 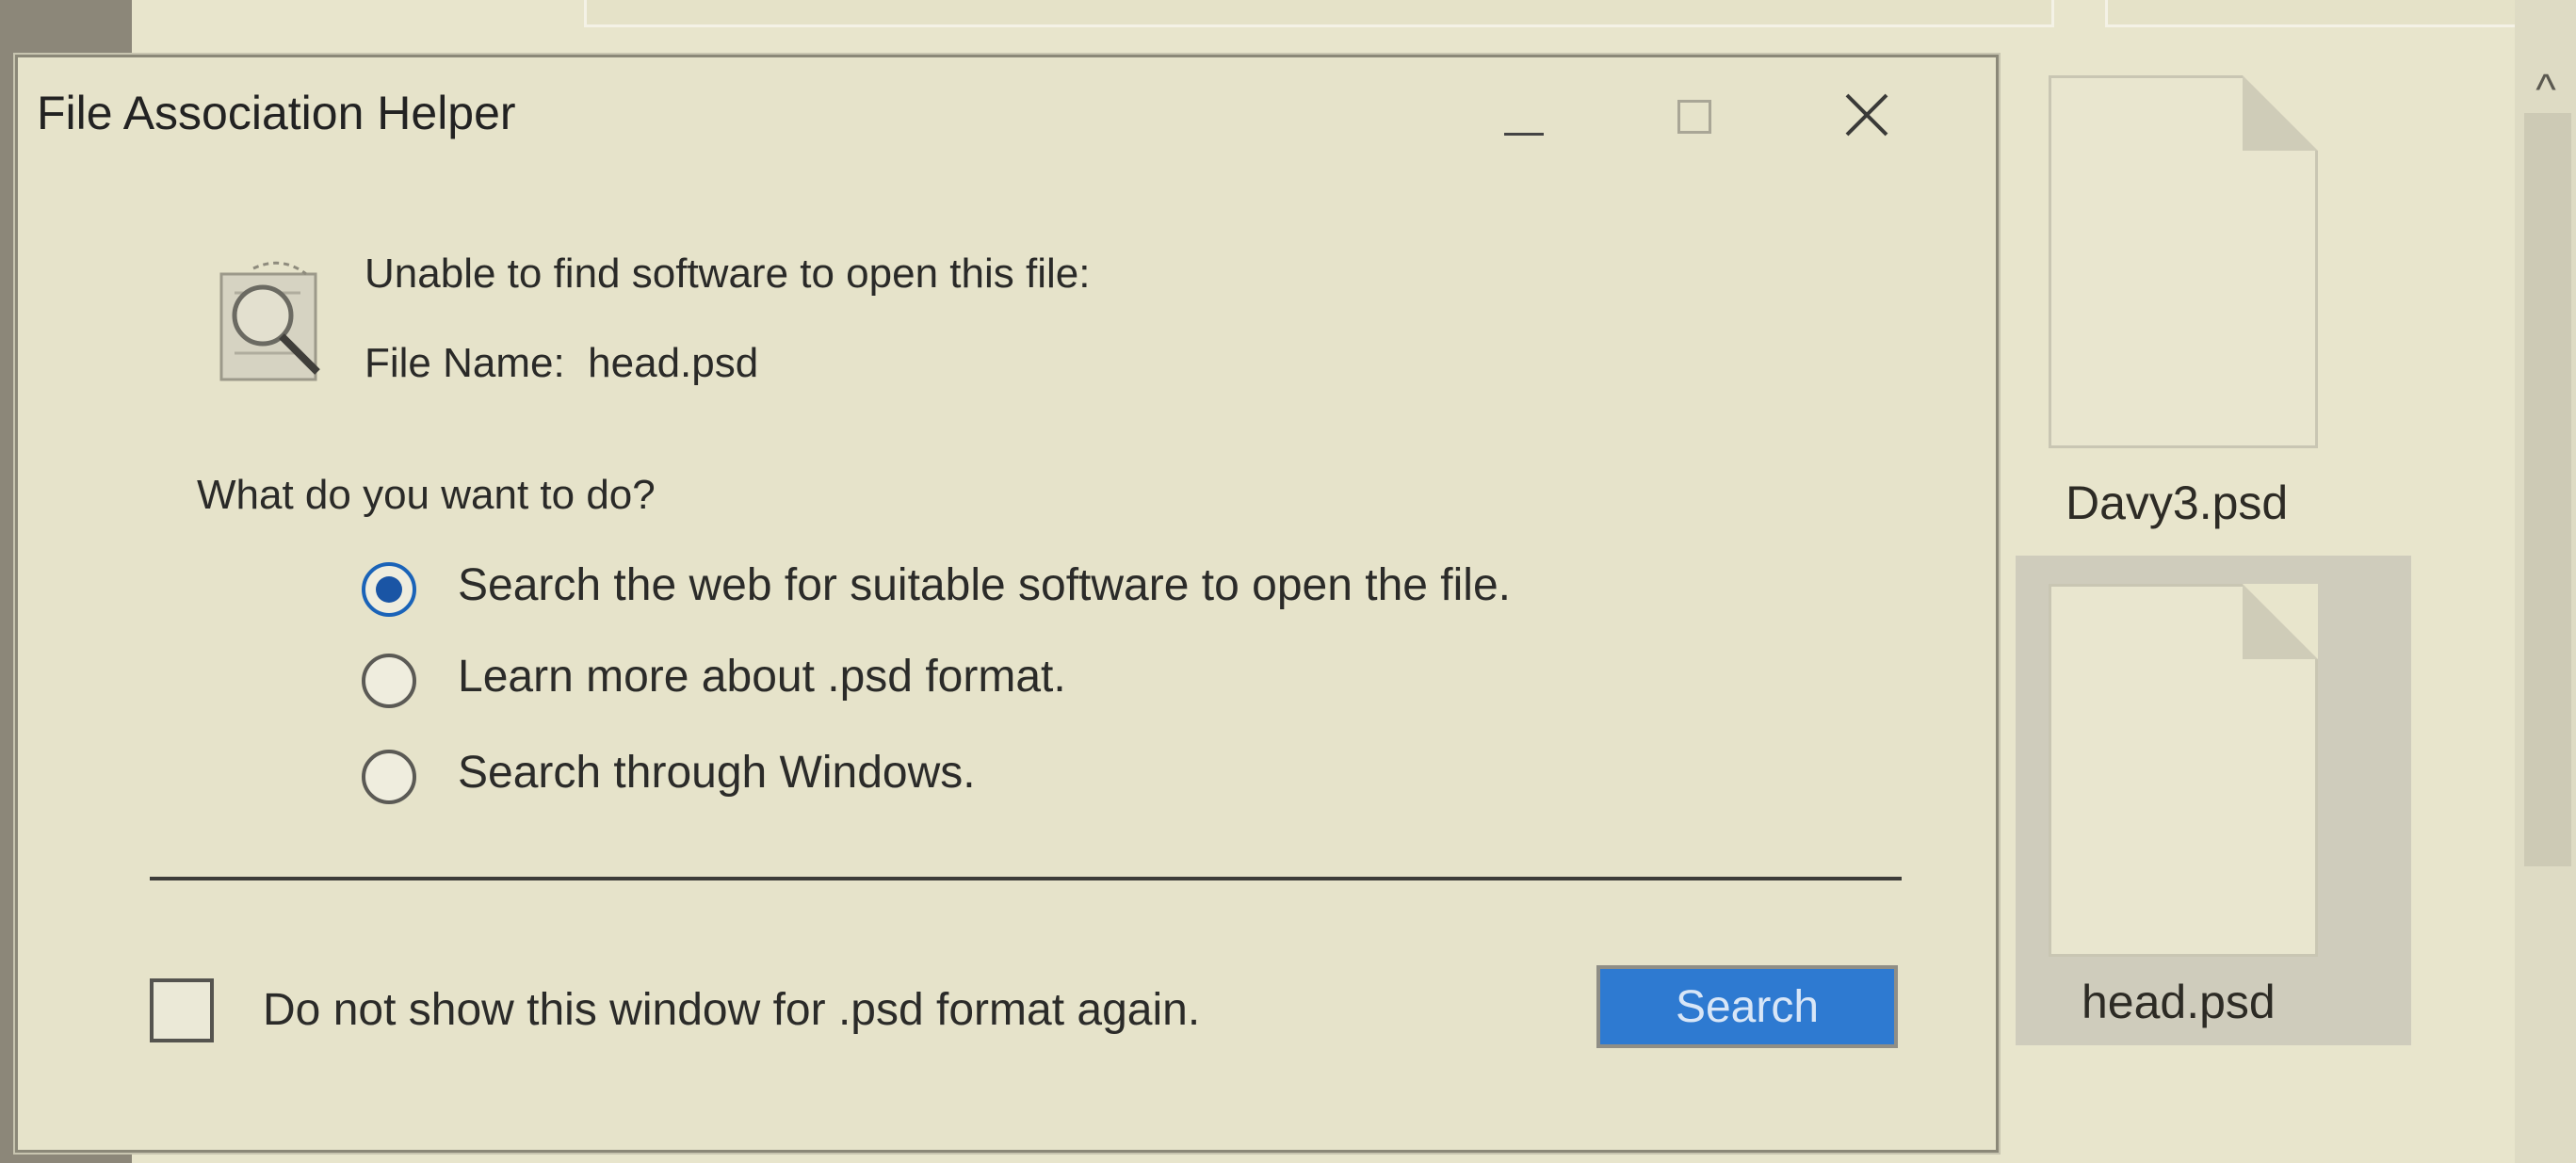 I want to click on explorer-top-field, so click(x=1319, y=13).